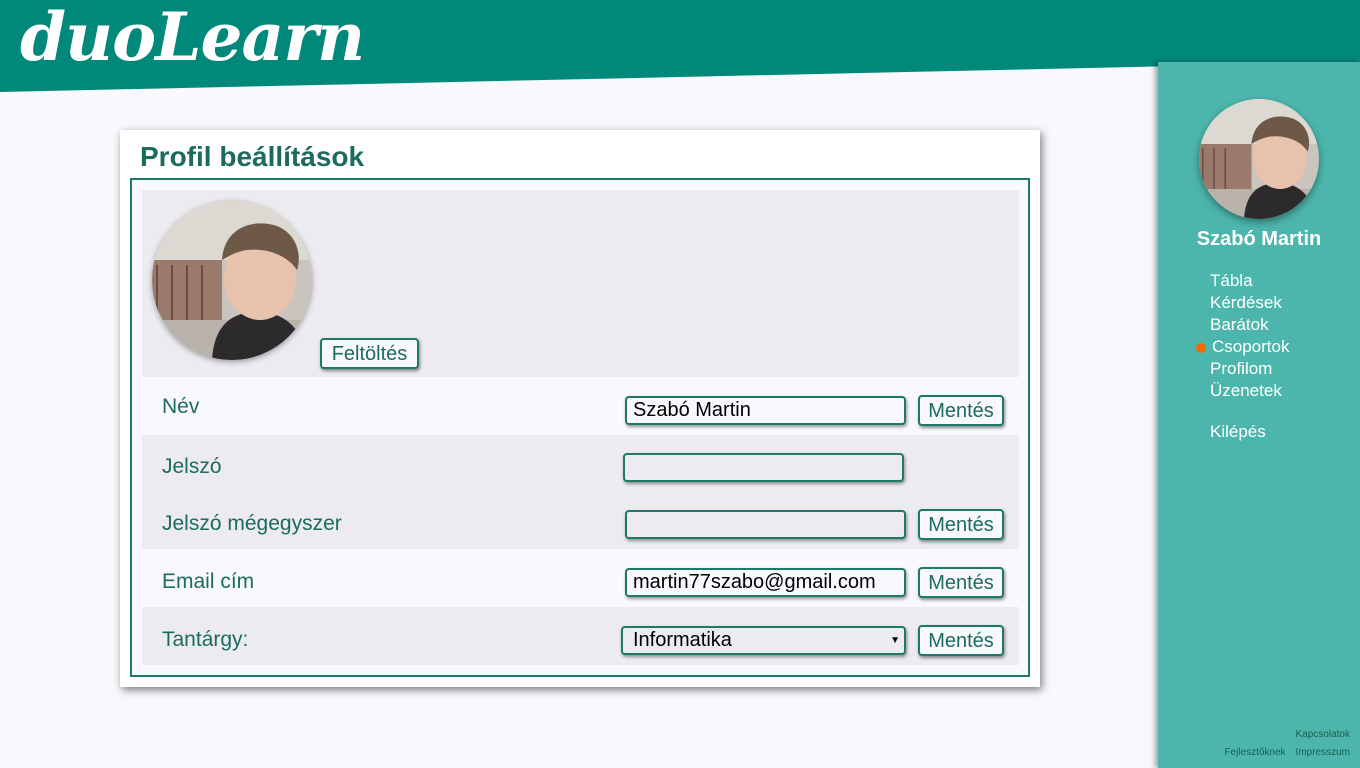 This screenshot has width=1360, height=768. What do you see at coordinates (1249, 369) in the screenshot?
I see `sidebar-item-profilom: Profilom` at bounding box center [1249, 369].